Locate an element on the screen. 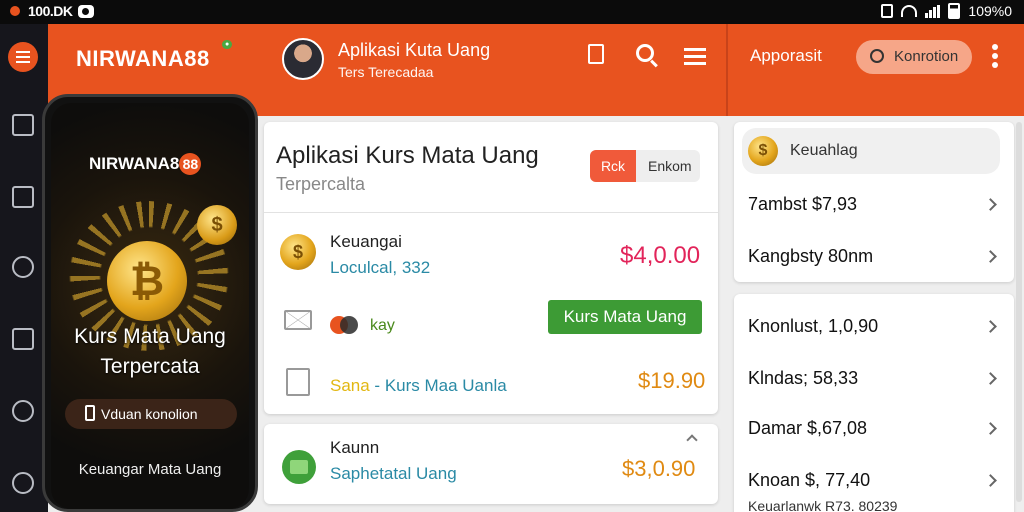 The image size is (1024, 512). list-item: Knonlust, 1,0,90 is located at coordinates (813, 326).